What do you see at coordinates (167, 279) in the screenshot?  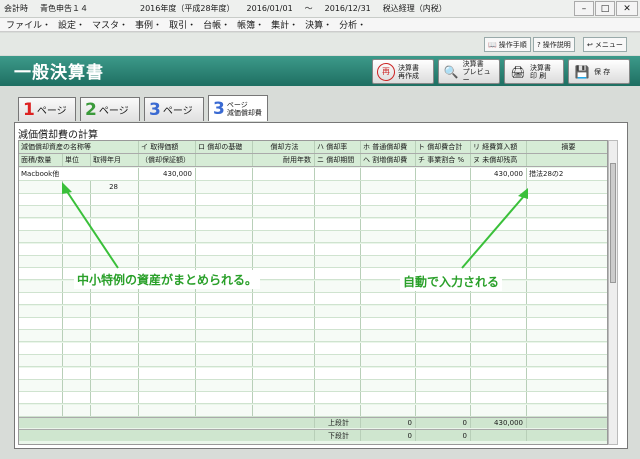 I see `callout-left: 中小特例の資産がまとめられる。` at bounding box center [167, 279].